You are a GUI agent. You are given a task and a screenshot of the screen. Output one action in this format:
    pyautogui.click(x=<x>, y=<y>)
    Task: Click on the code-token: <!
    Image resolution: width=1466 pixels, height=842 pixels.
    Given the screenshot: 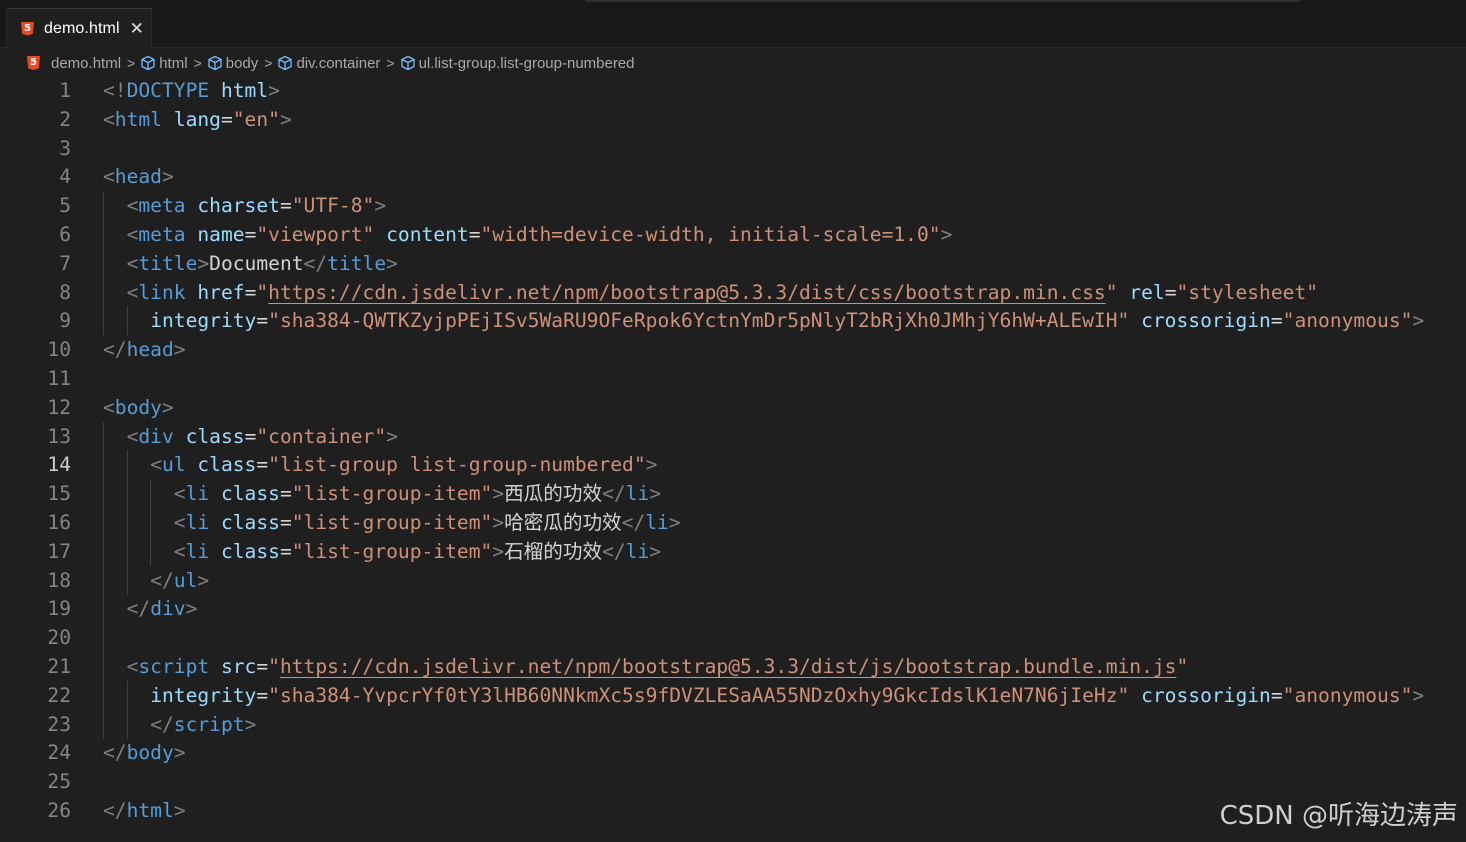 What is the action you would take?
    pyautogui.click(x=115, y=90)
    